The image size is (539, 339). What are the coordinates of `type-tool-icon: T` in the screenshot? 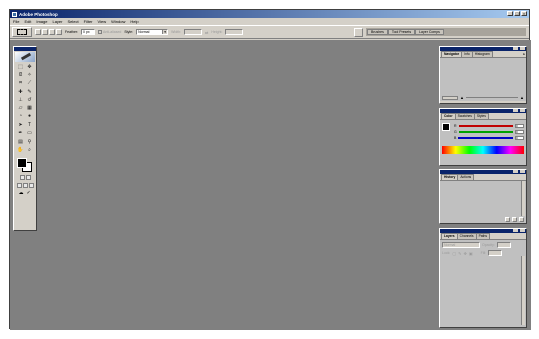 It's located at (30, 125).